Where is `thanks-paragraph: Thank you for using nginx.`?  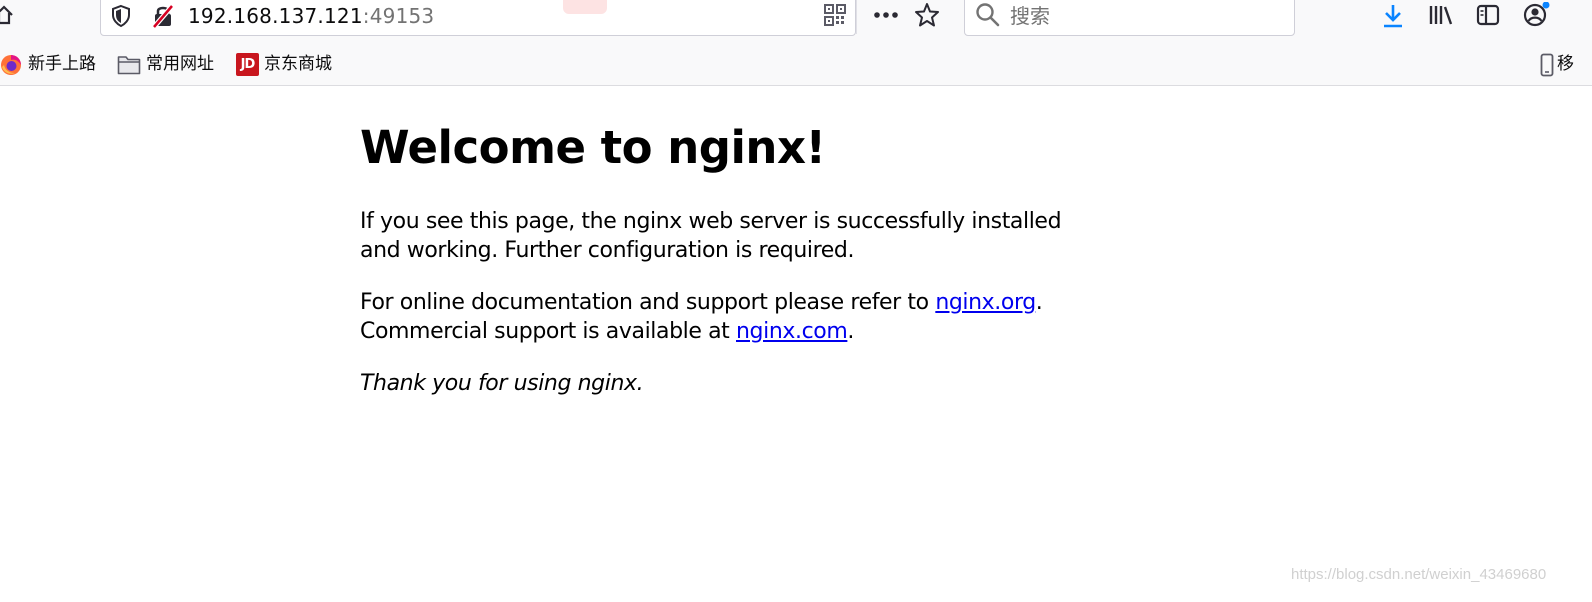
thanks-paragraph: Thank you for using nginx. is located at coordinates (502, 383).